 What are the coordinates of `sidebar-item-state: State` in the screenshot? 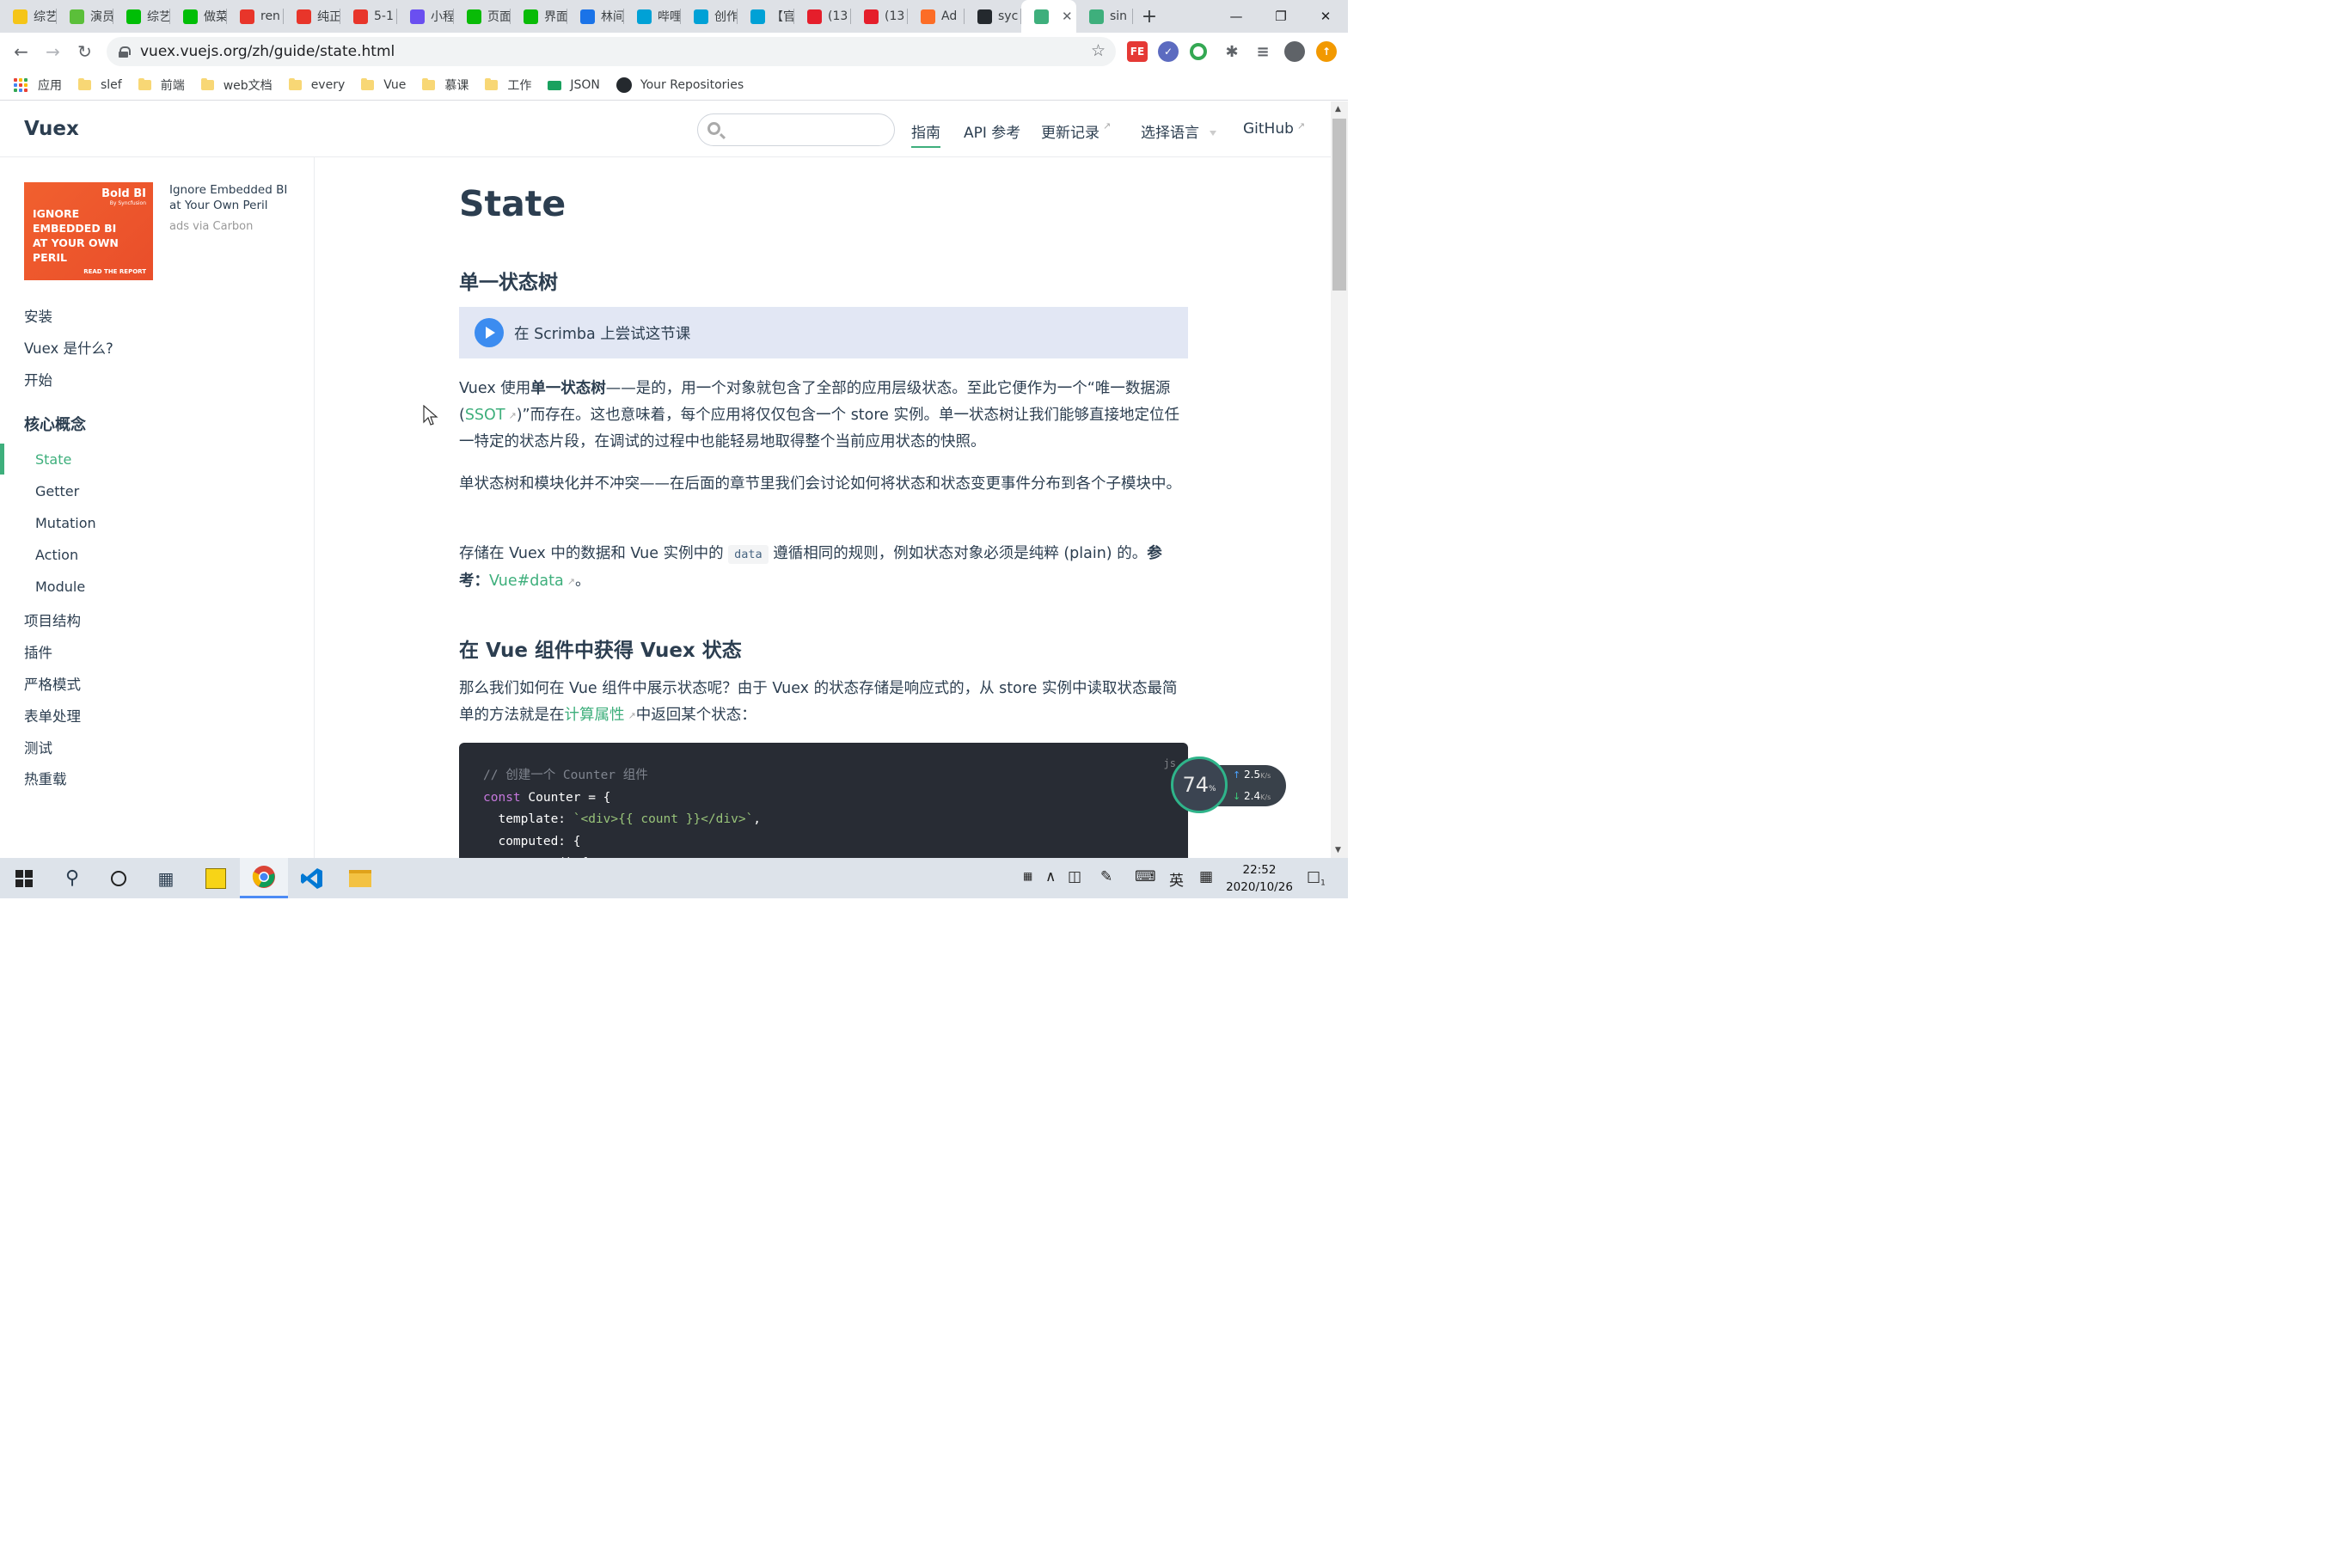 It's located at (53, 459).